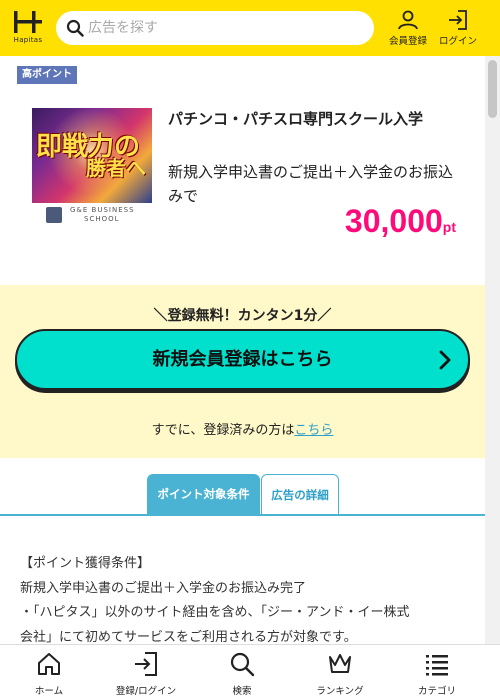 This screenshot has height=700, width=500. I want to click on nav-ranking-label: ランキング, so click(340, 691).